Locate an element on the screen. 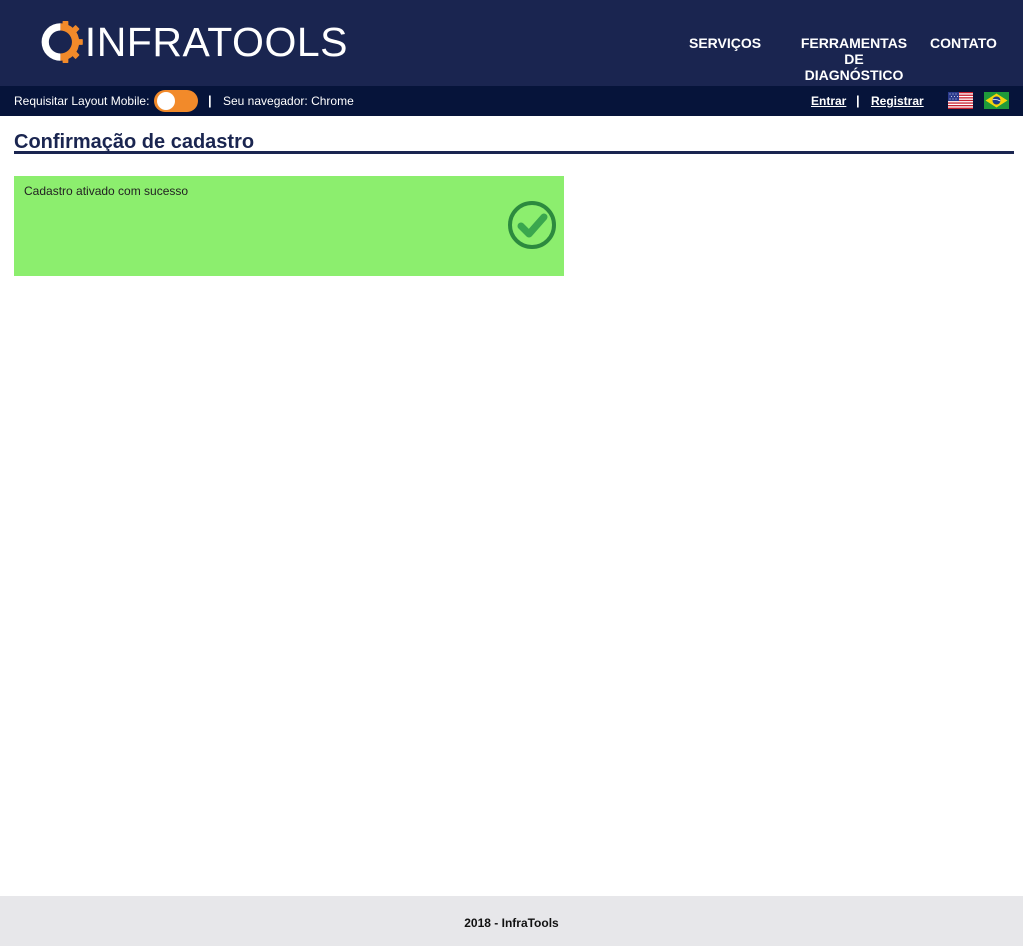  page-title: Confirmação de cadastro is located at coordinates (514, 142).